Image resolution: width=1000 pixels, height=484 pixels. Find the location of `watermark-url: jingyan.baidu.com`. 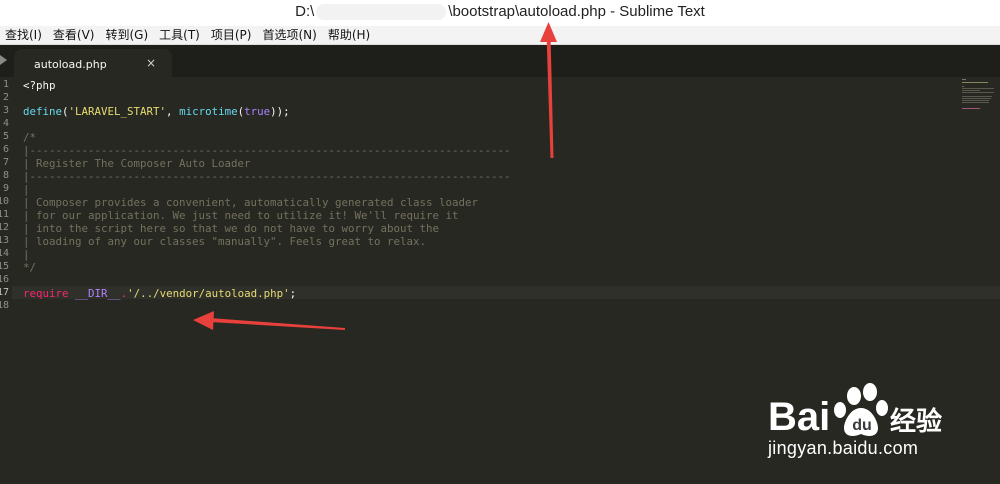

watermark-url: jingyan.baidu.com is located at coordinates (843, 448).